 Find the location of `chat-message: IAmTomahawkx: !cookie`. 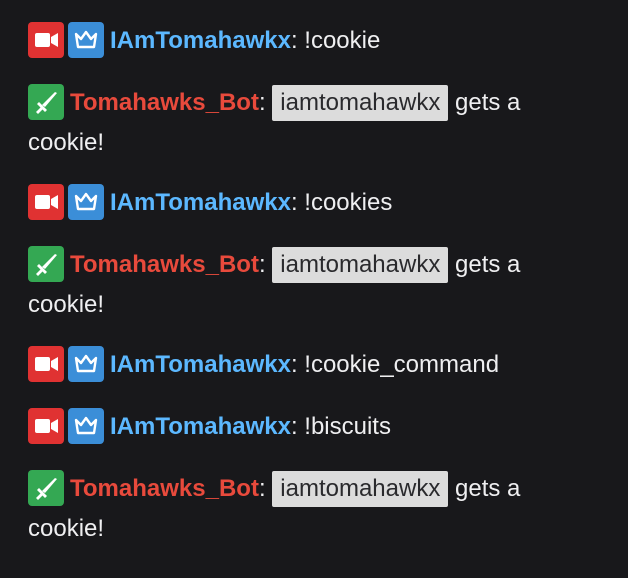

chat-message: IAmTomahawkx: !cookie is located at coordinates (313, 41).